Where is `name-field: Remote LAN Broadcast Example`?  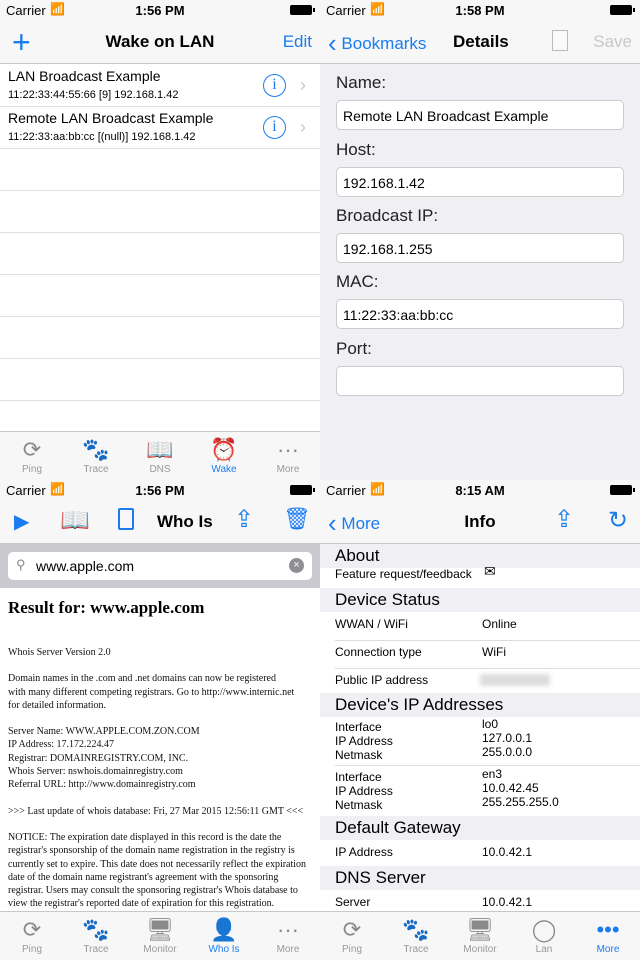
name-field: Remote LAN Broadcast Example is located at coordinates (480, 115).